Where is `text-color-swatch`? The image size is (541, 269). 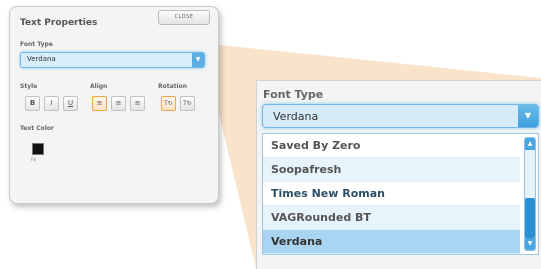
text-color-swatch is located at coordinates (38, 149).